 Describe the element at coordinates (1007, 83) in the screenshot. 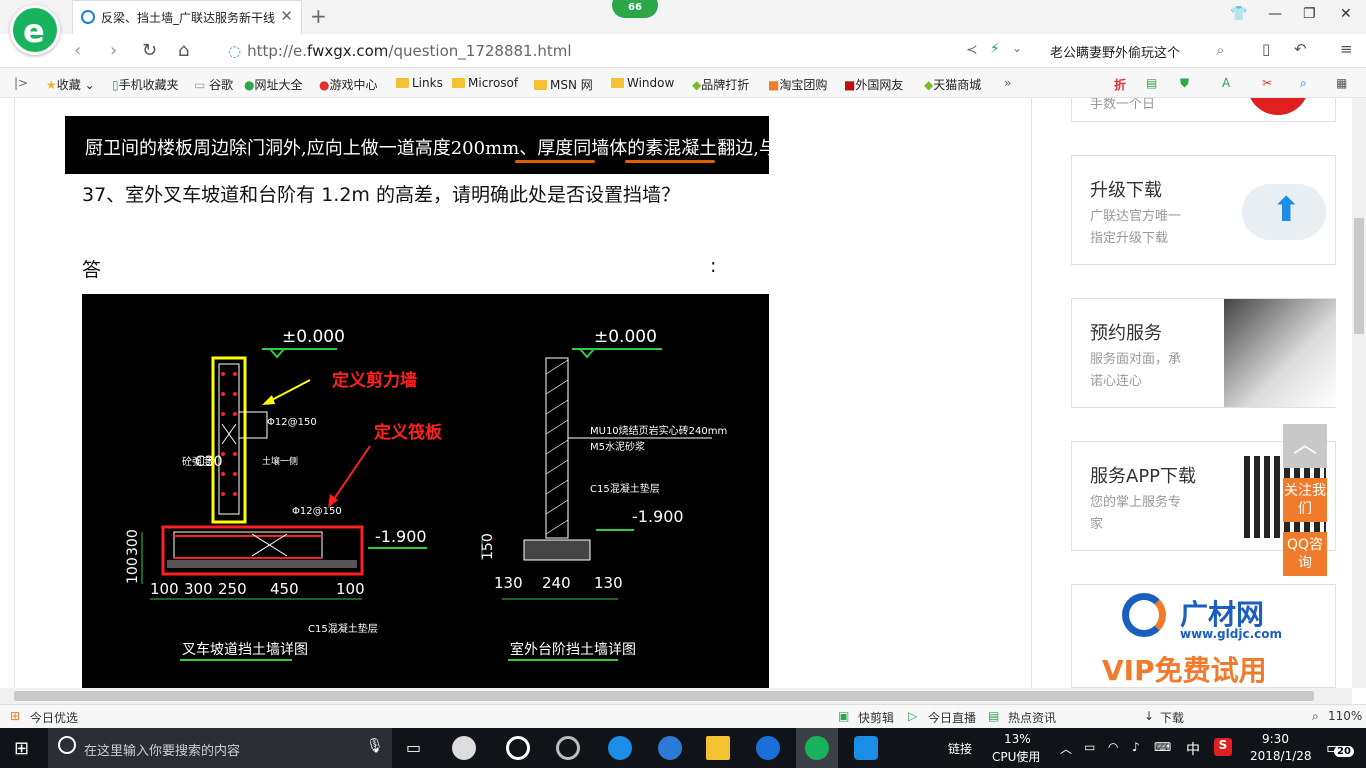

I see `more-bookmarks-icon: »` at that location.